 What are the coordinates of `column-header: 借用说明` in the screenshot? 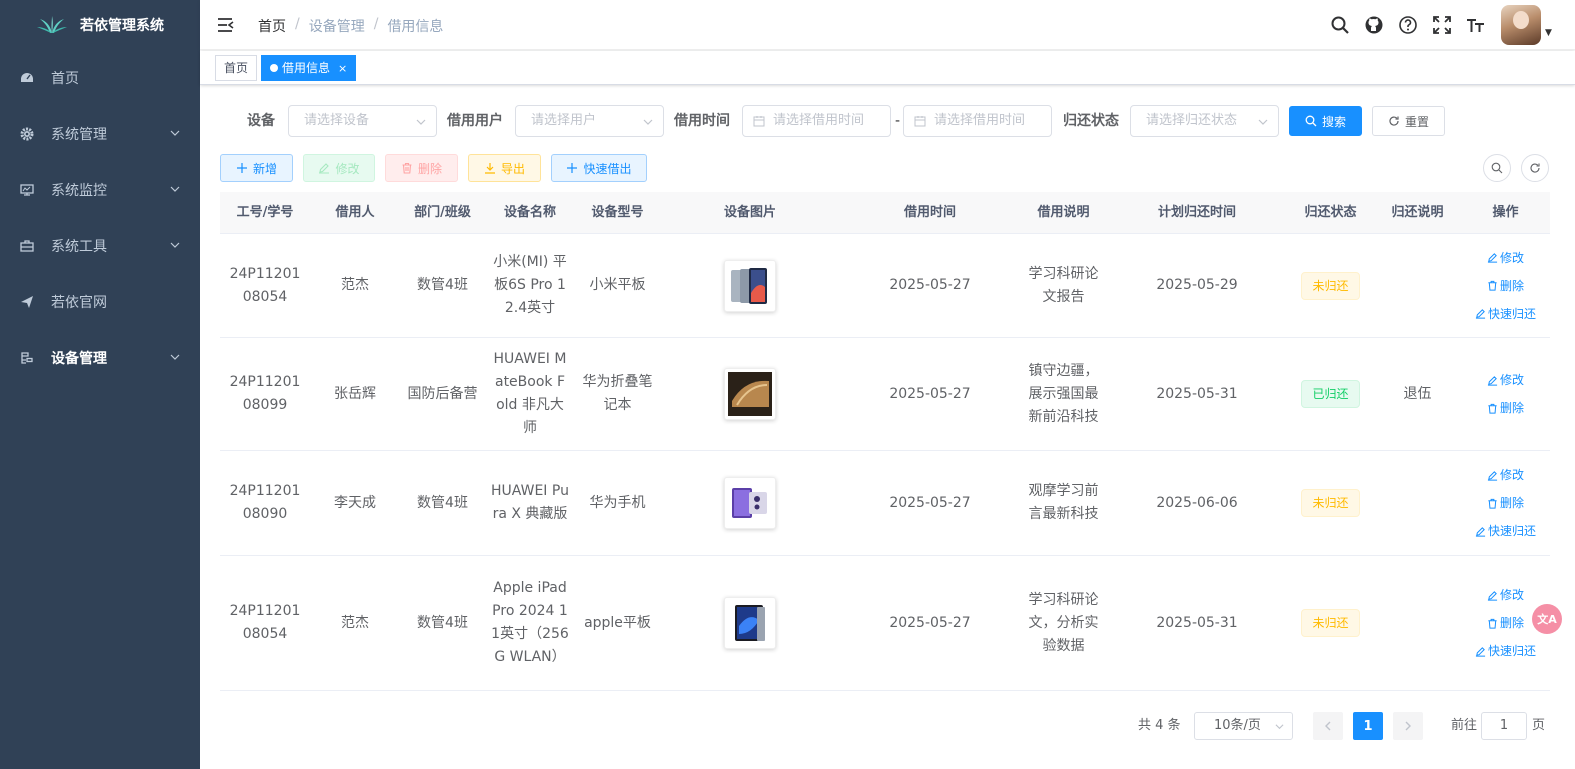 It's located at (1063, 212).